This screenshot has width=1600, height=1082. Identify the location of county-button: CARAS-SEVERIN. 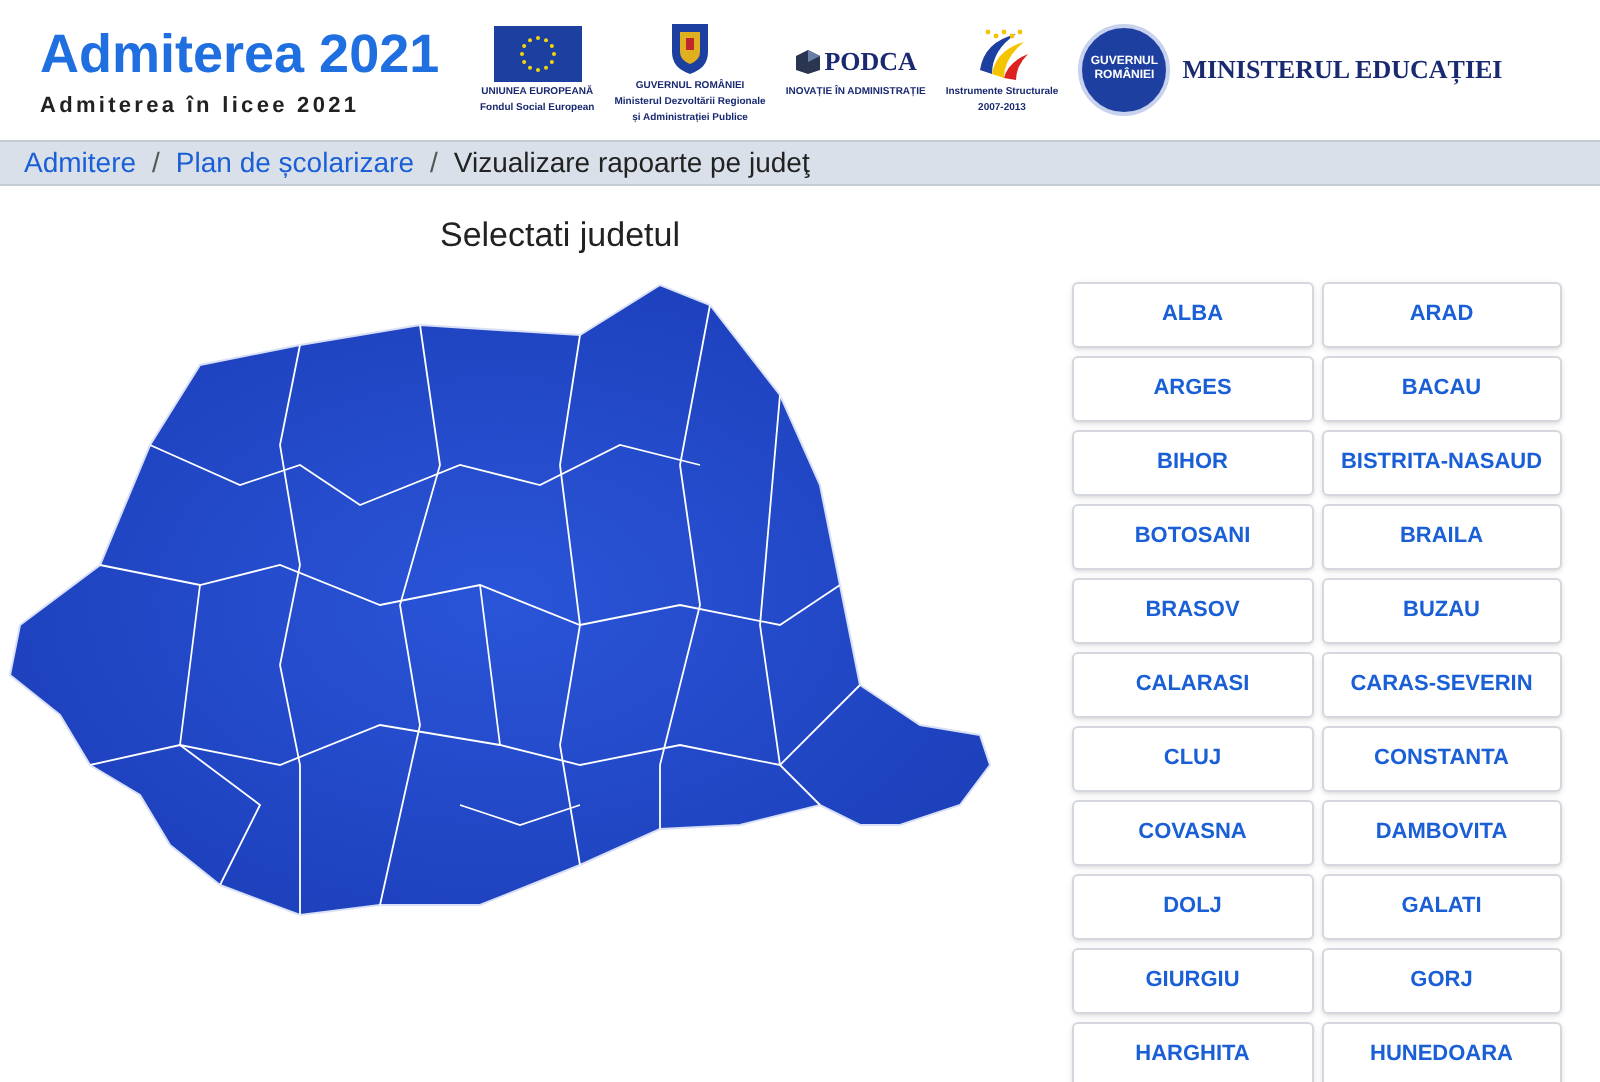
(1441, 685).